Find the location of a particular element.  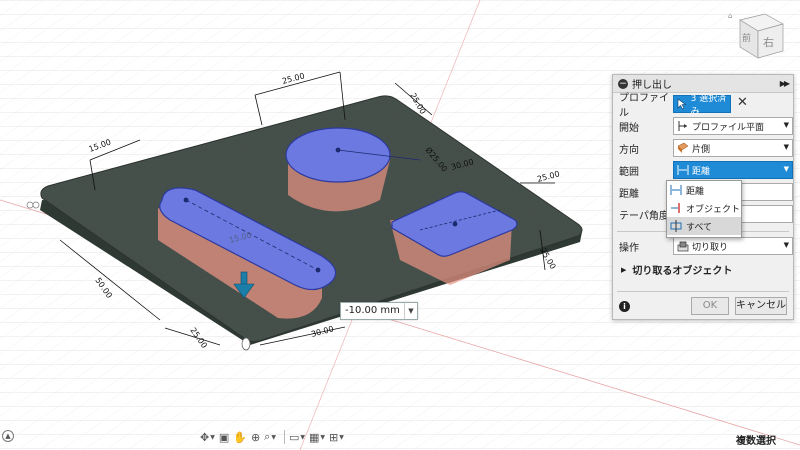

row-direction: 方向 片側 ▼ is located at coordinates (706, 148).